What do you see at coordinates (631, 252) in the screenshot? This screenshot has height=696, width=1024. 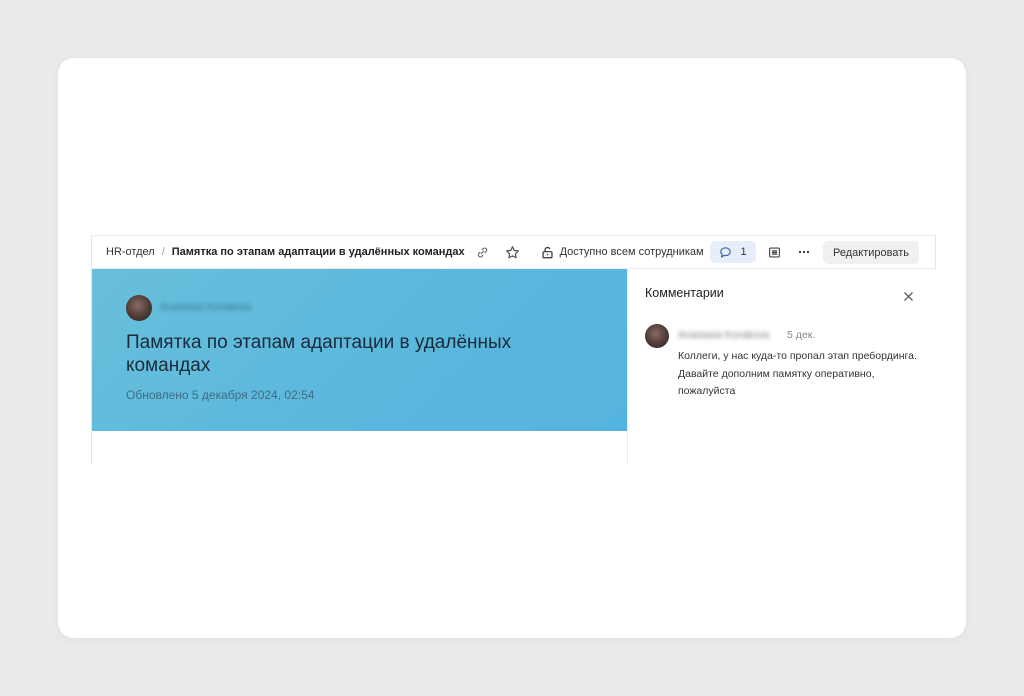 I see `access-label: Доступно всем сотрудникам` at bounding box center [631, 252].